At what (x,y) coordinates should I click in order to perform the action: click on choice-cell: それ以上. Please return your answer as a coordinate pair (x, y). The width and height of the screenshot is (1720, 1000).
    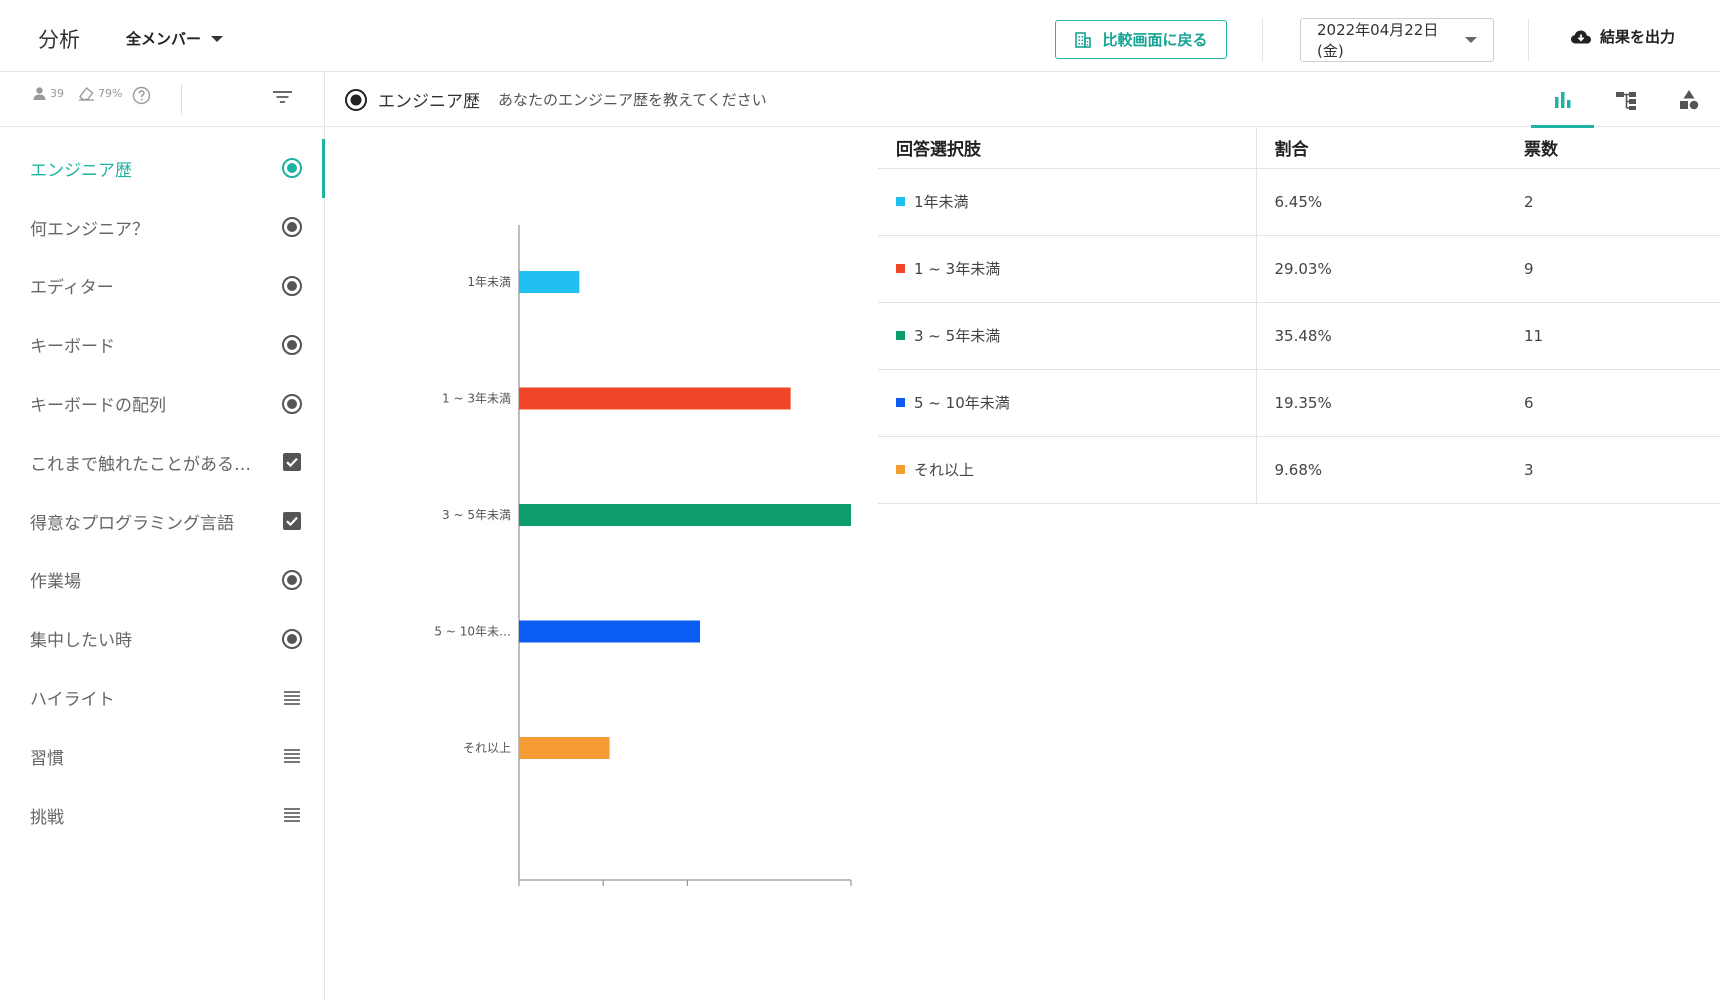
    Looking at the image, I should click on (1067, 470).